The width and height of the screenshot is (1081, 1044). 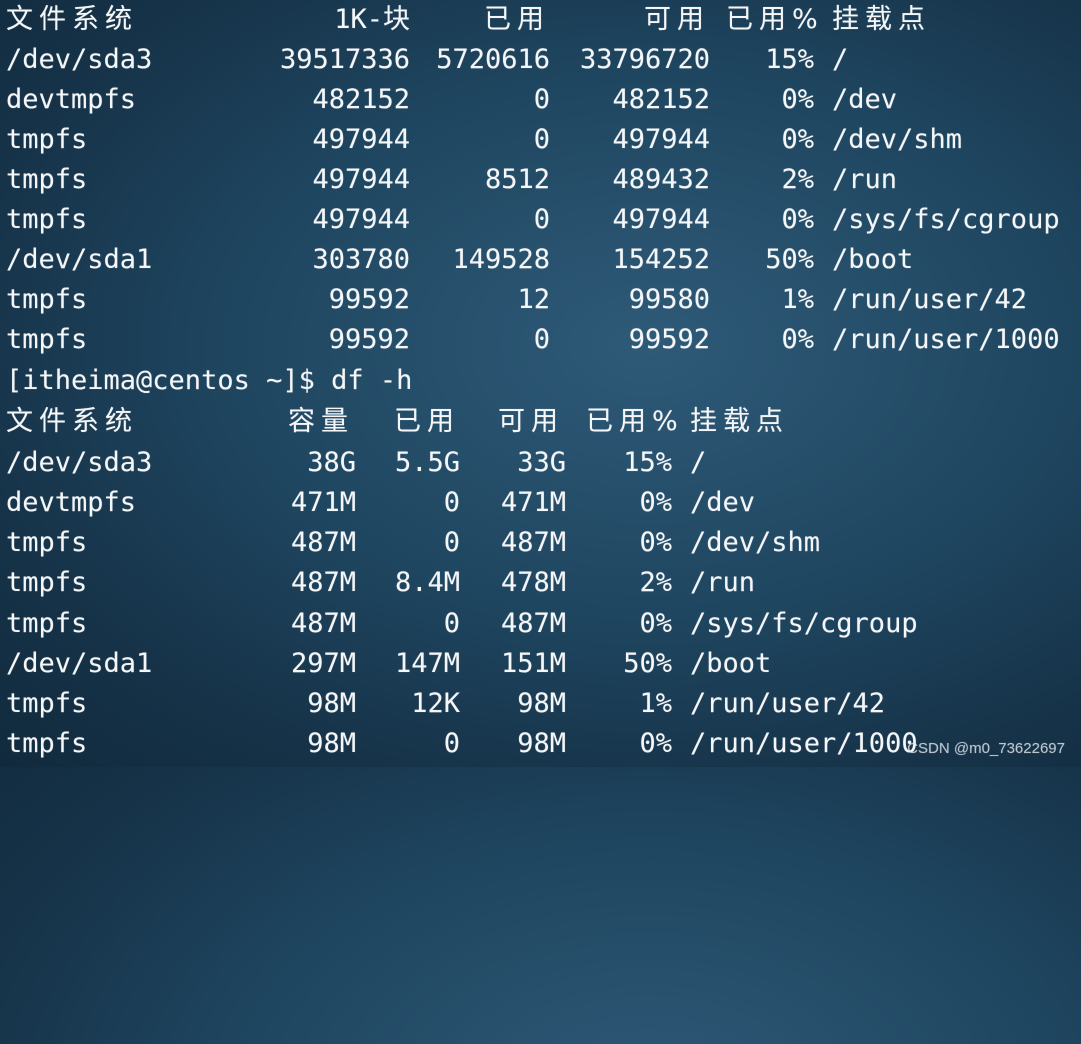 What do you see at coordinates (661, 179) in the screenshot?
I see `available-cell: 489432` at bounding box center [661, 179].